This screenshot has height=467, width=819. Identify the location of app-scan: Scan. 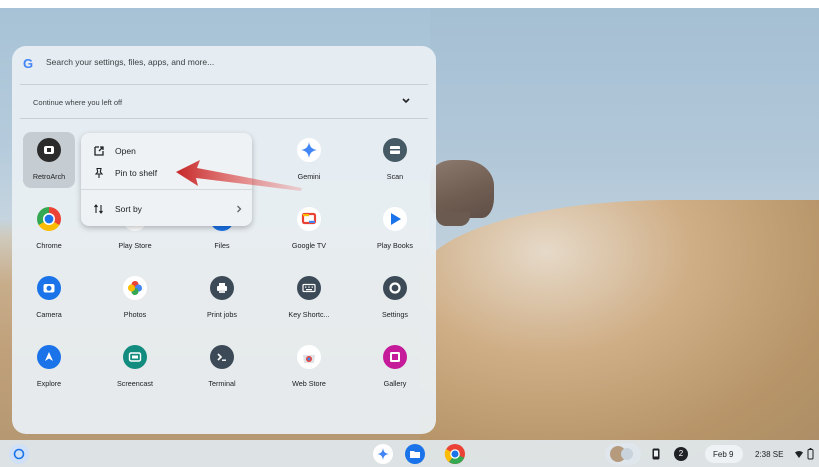
(393, 162).